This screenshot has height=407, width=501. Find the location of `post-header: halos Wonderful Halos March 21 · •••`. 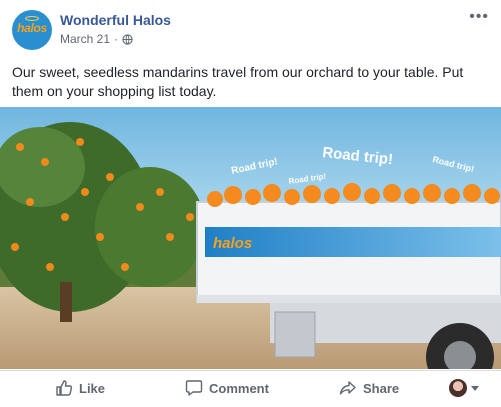

post-header: halos Wonderful Halos March 21 · ••• is located at coordinates (250, 28).